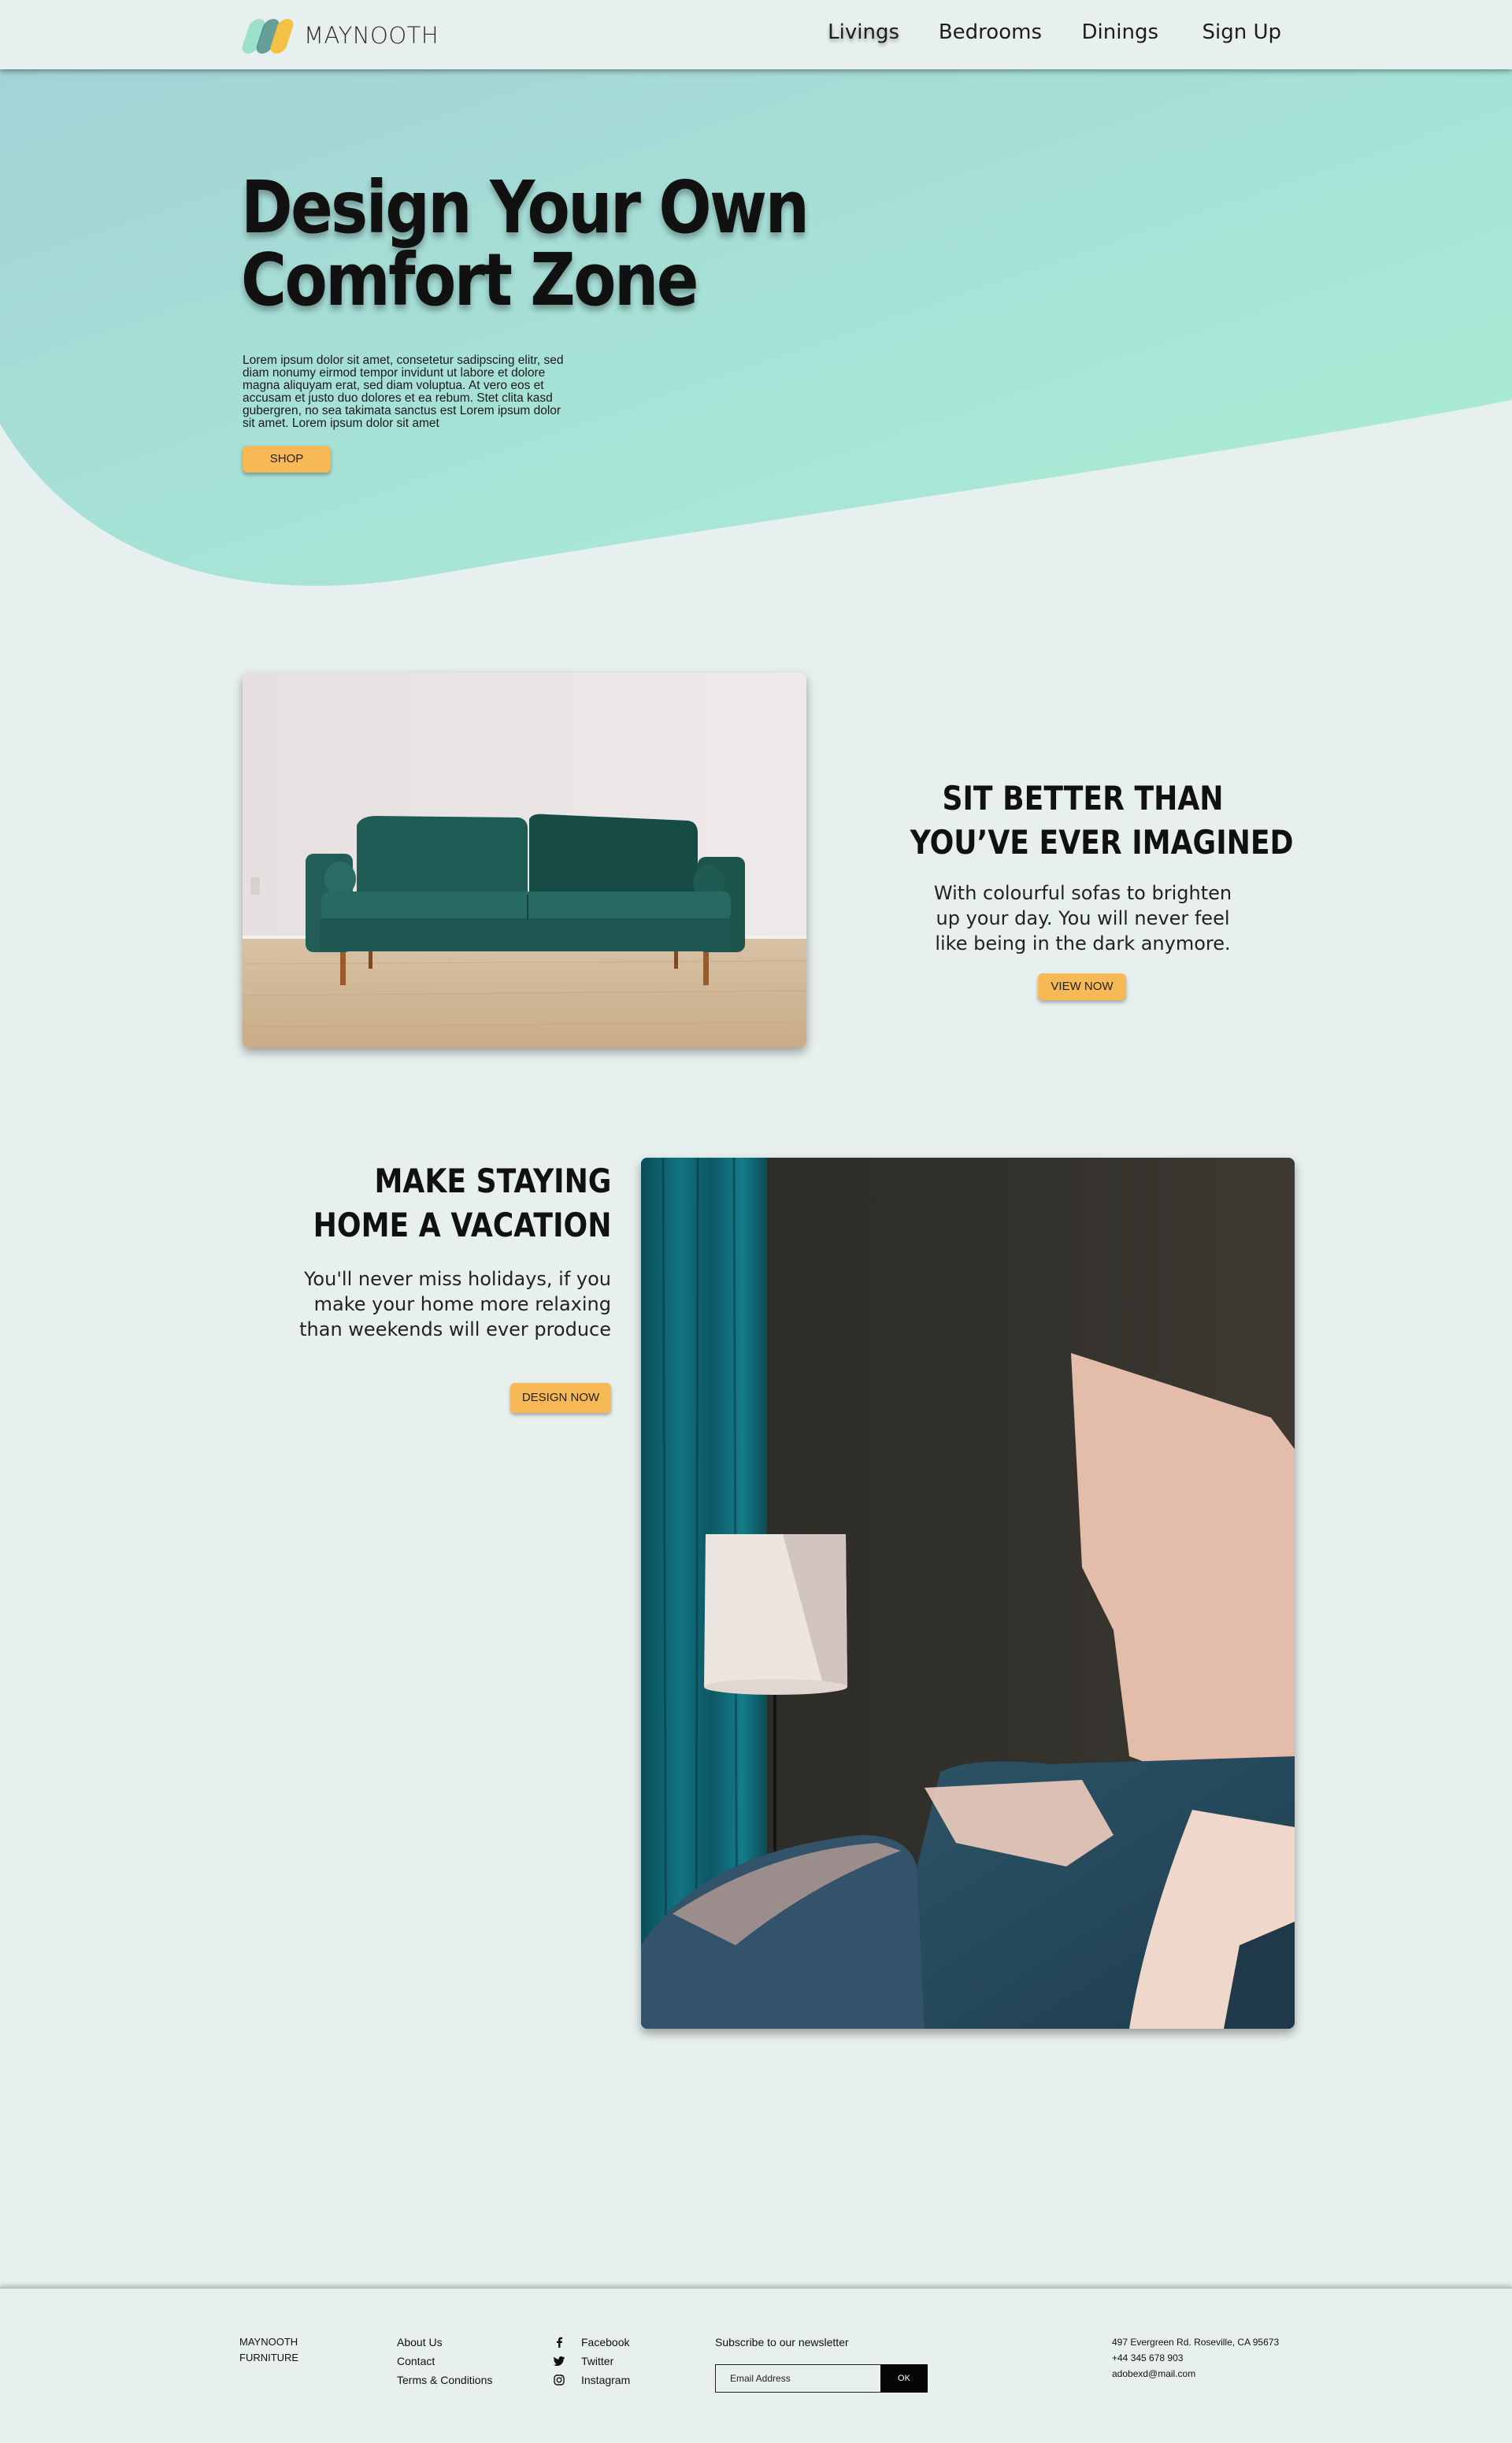  I want to click on social-link-twitter: Twitter, so click(591, 2361).